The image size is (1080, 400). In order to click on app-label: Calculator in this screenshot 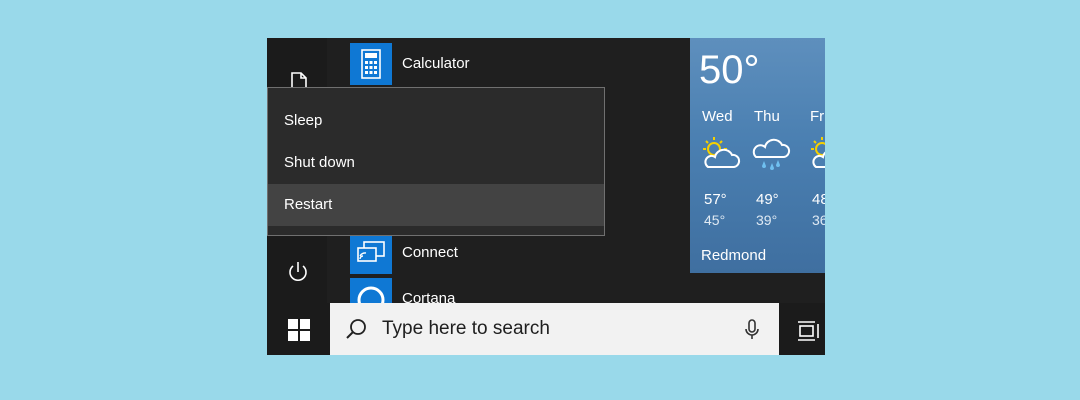, I will do `click(436, 63)`.